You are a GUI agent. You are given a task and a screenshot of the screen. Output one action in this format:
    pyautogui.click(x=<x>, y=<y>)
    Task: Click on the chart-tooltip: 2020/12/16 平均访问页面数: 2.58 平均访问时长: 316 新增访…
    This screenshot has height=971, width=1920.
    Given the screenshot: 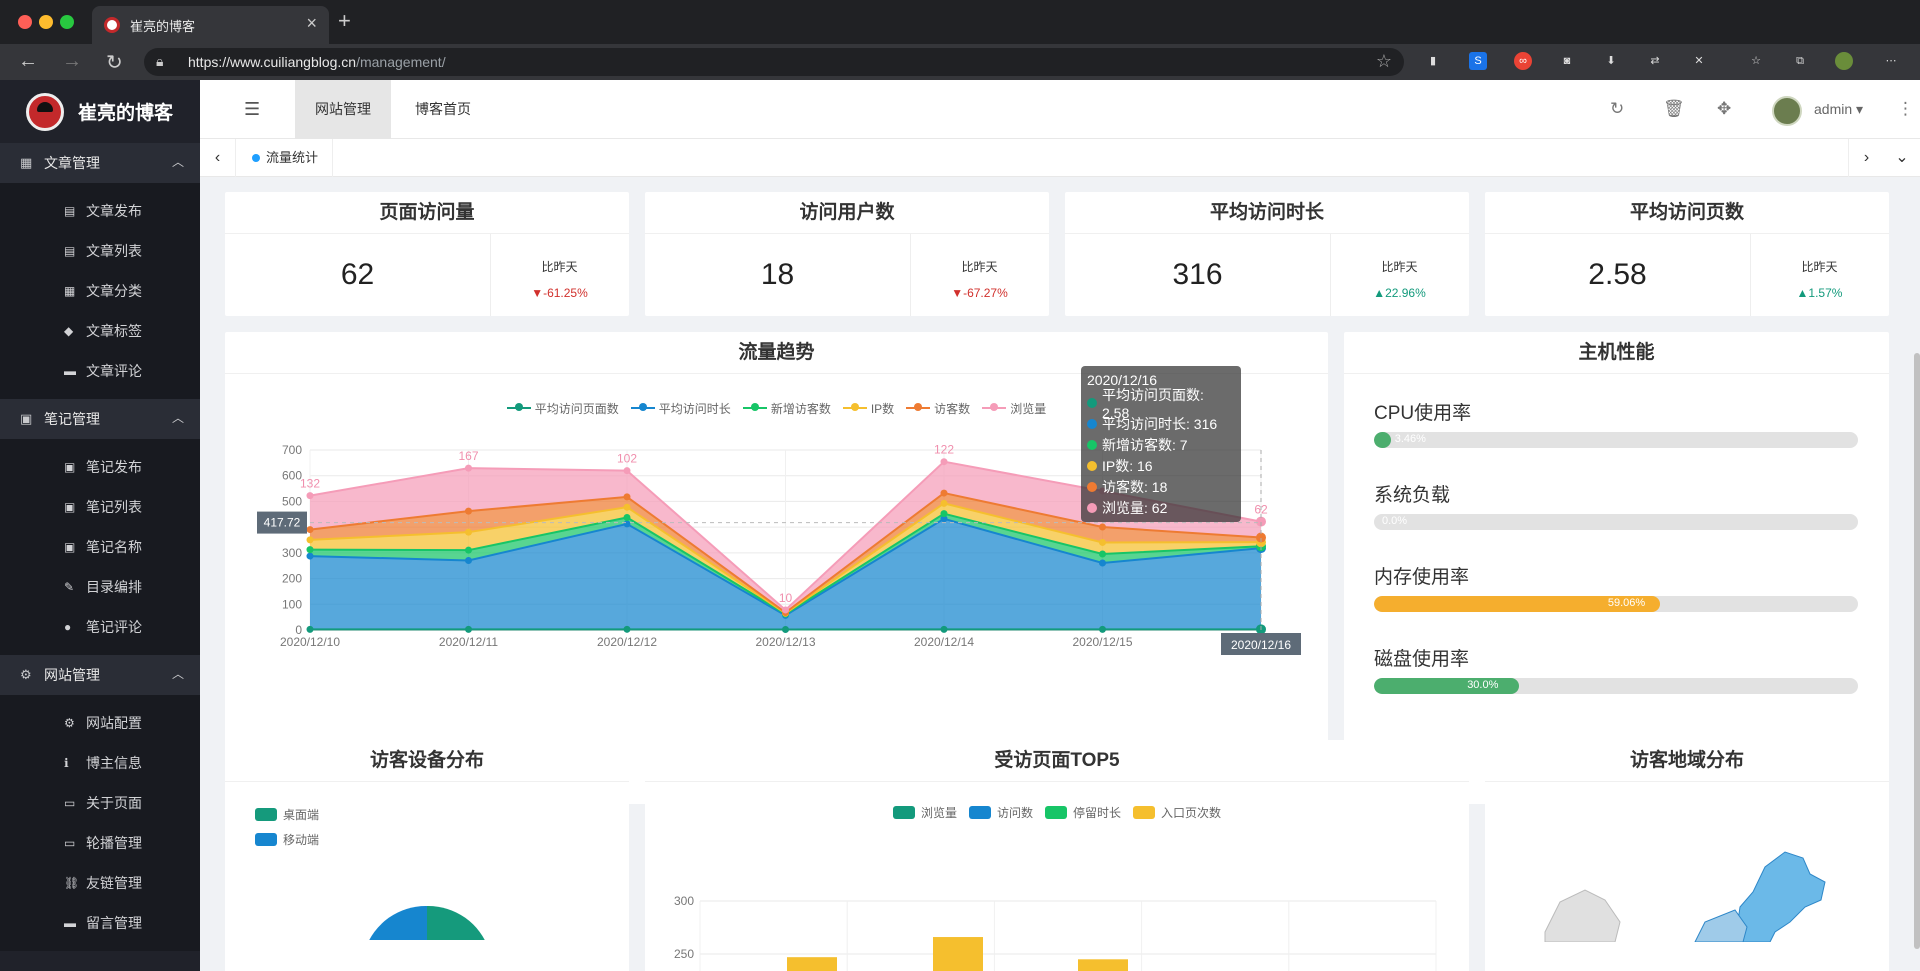 What is the action you would take?
    pyautogui.click(x=1161, y=444)
    